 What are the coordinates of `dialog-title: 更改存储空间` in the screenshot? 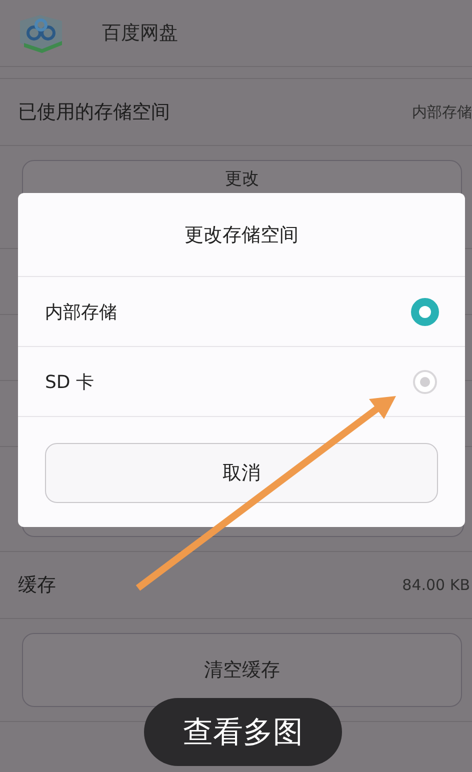 It's located at (241, 235).